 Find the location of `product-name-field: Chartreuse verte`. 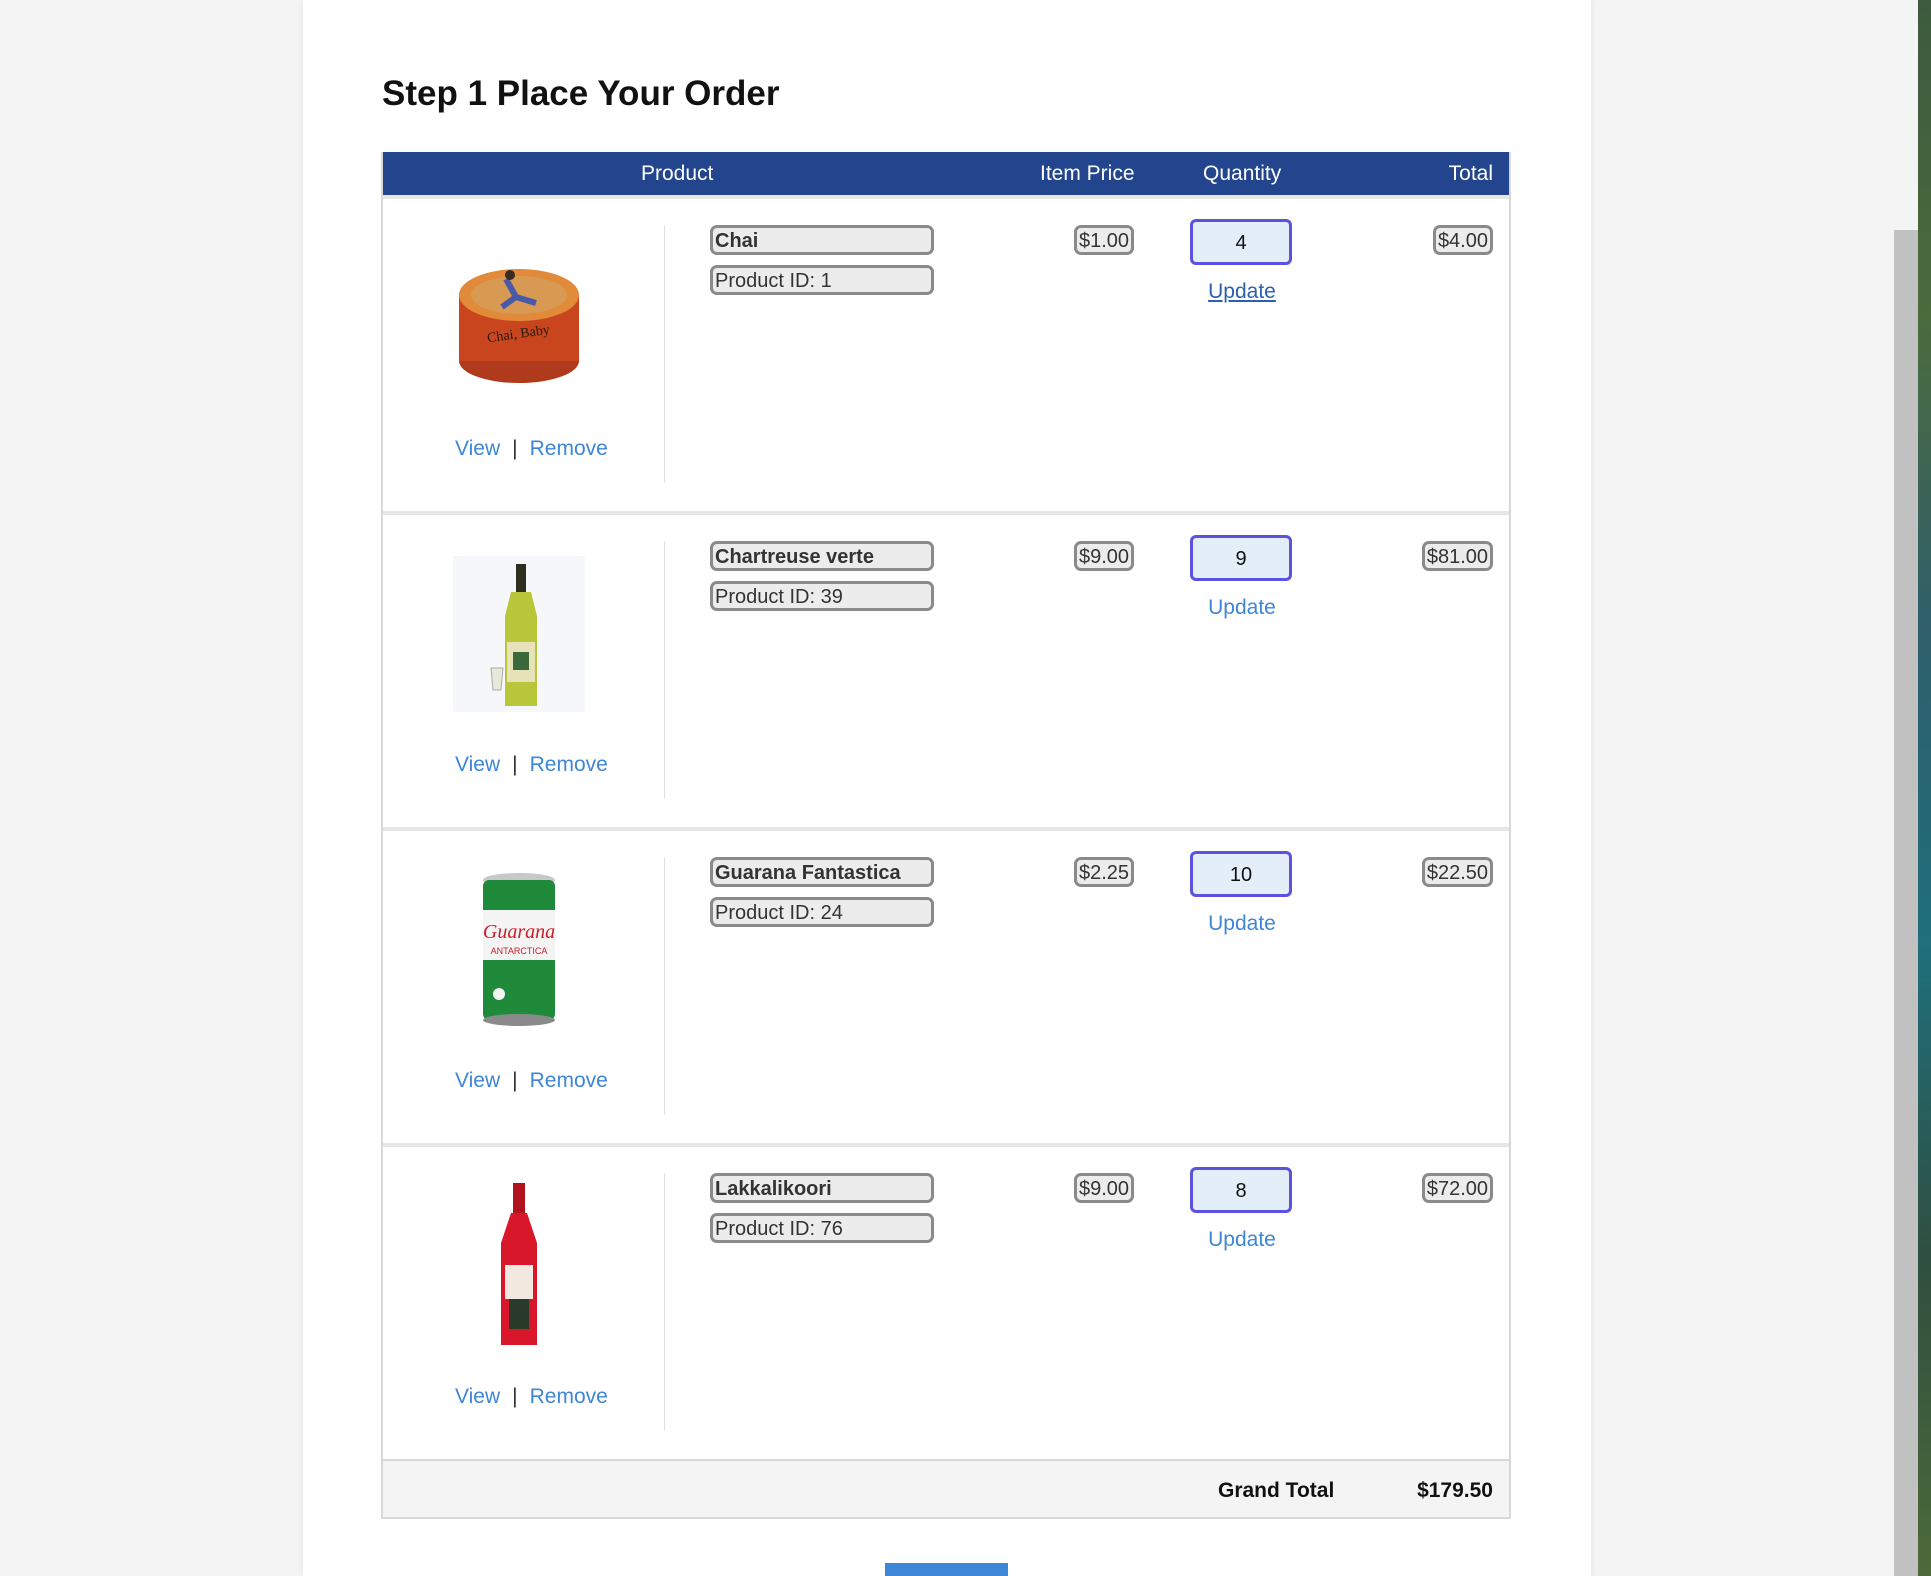

product-name-field: Chartreuse verte is located at coordinates (822, 556).